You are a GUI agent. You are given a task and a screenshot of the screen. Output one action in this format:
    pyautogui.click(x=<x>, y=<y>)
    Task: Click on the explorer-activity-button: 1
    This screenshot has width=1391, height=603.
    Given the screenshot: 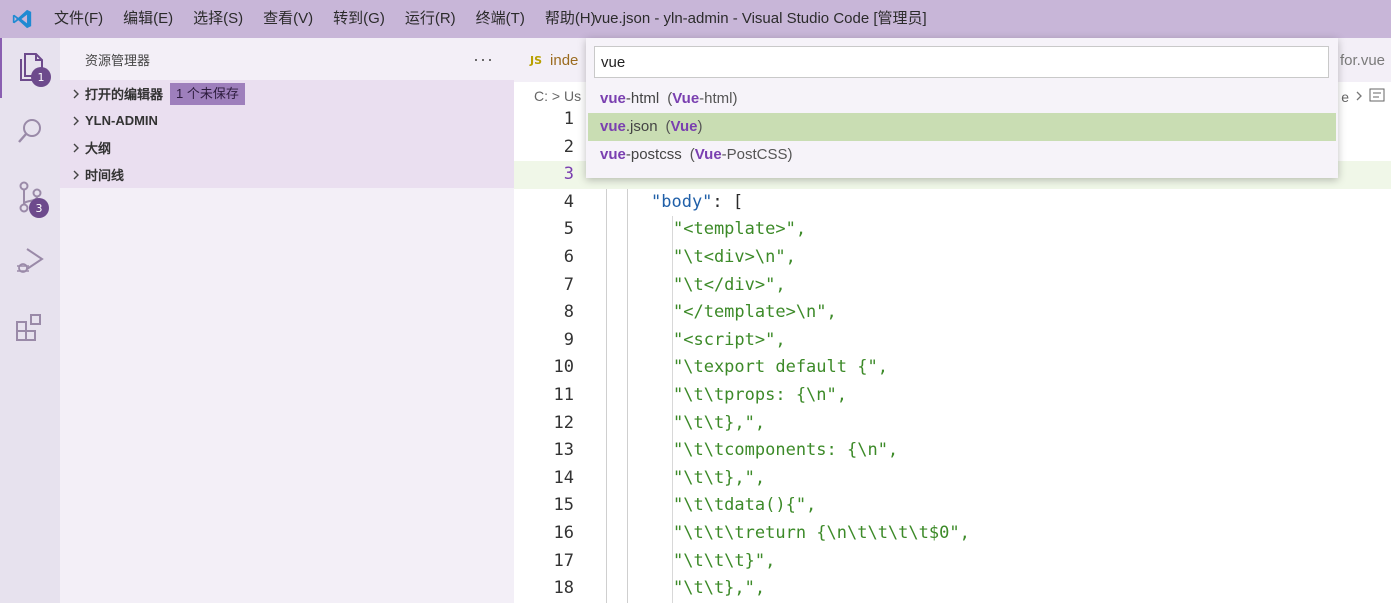 What is the action you would take?
    pyautogui.click(x=30, y=68)
    